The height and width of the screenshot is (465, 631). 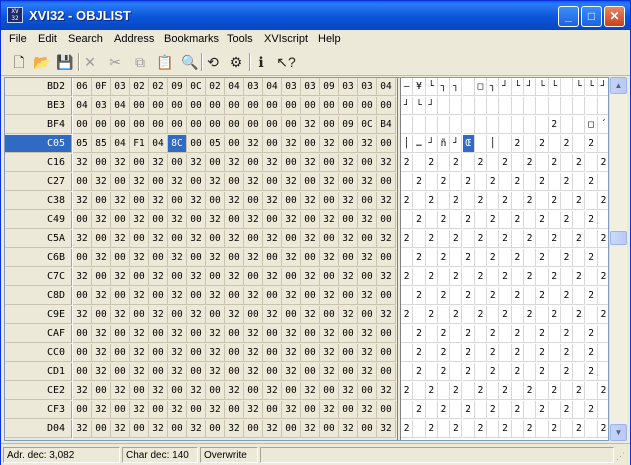 What do you see at coordinates (407, 106) in the screenshot?
I see `char-cell: ┘` at bounding box center [407, 106].